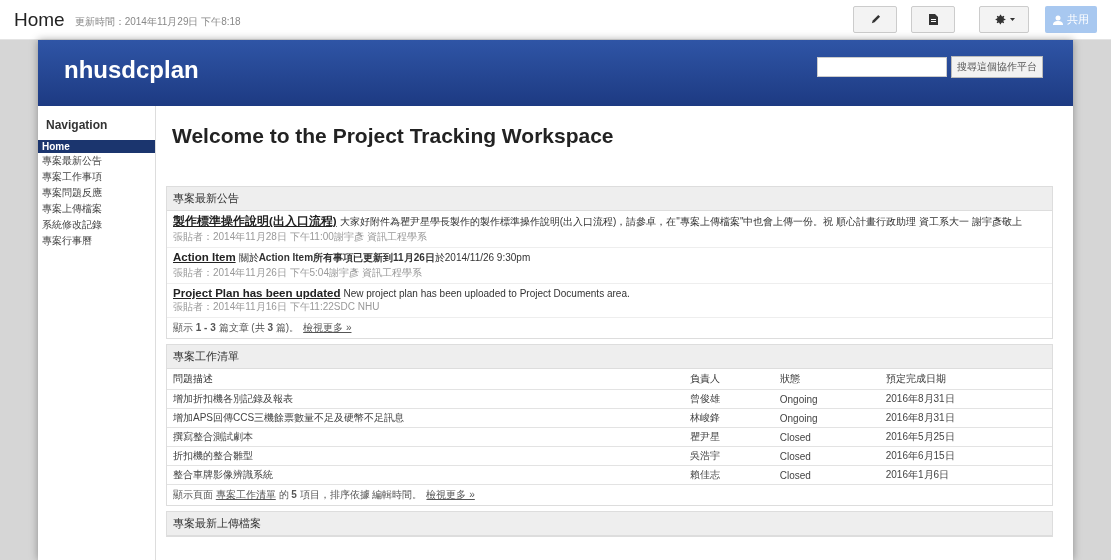 This screenshot has height=560, width=1111. I want to click on list-link: 專案工作清單, so click(245, 494).